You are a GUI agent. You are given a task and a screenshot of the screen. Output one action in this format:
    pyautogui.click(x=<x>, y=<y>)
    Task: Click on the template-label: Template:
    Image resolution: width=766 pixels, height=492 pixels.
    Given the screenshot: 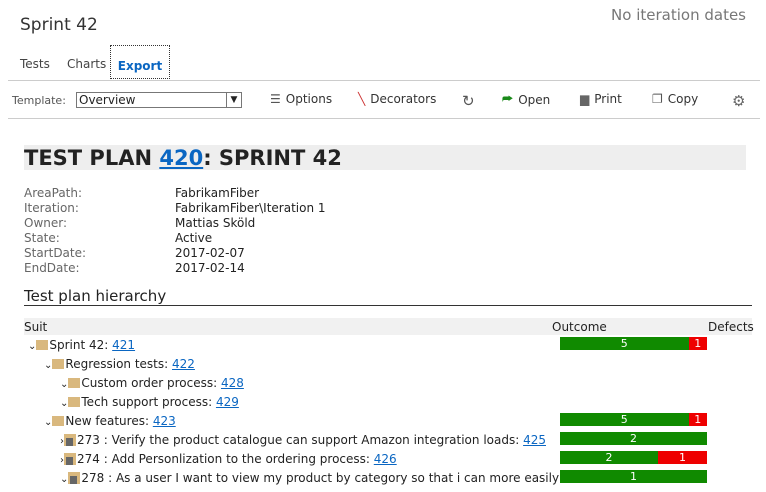 What is the action you would take?
    pyautogui.click(x=39, y=100)
    